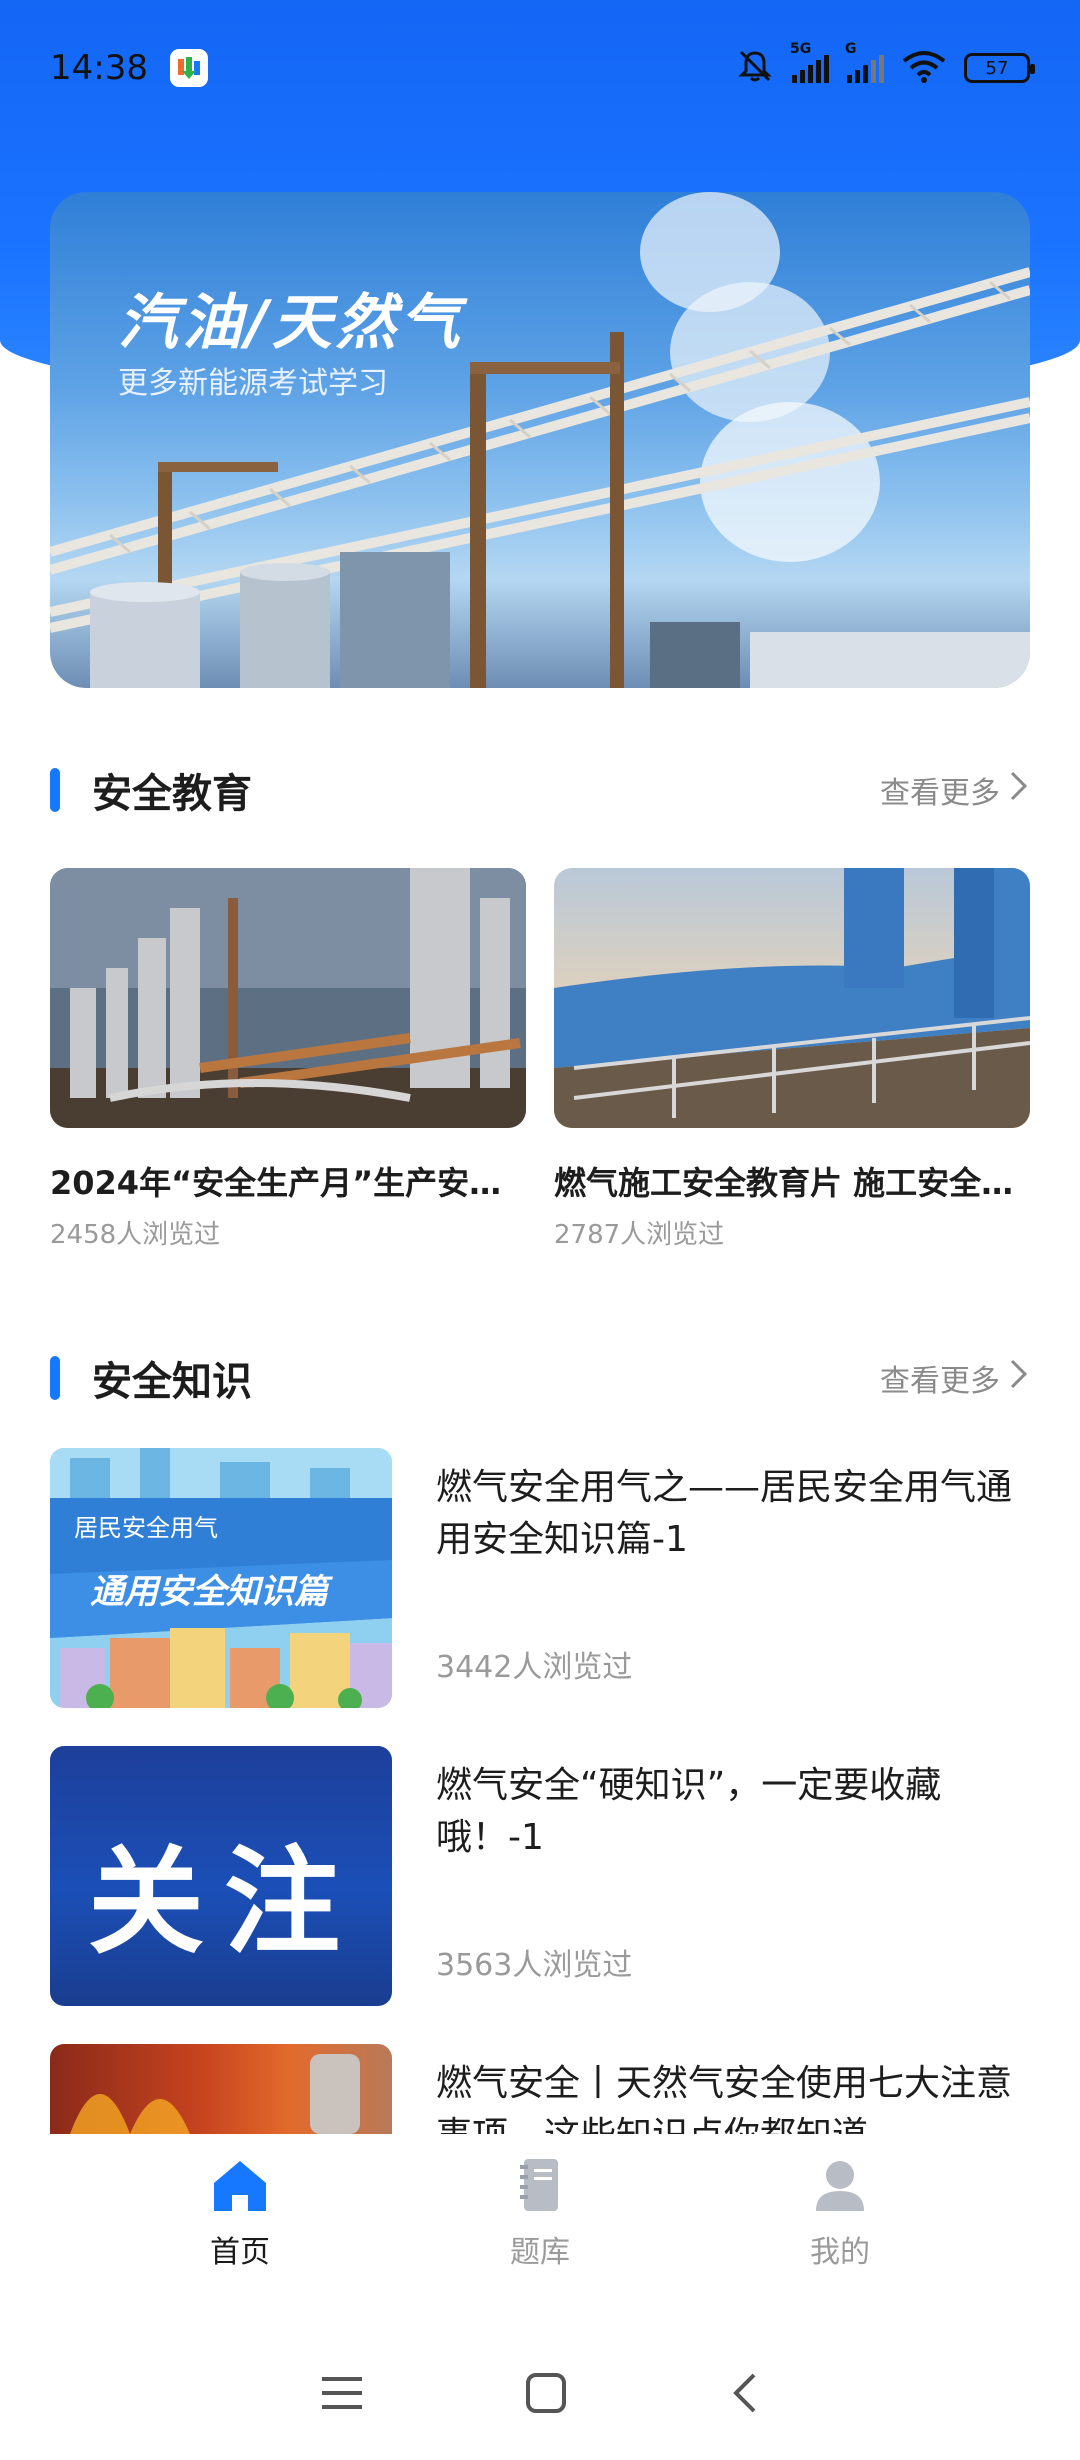  I want to click on status-bar: 14:38 5G G 57, so click(540, 68).